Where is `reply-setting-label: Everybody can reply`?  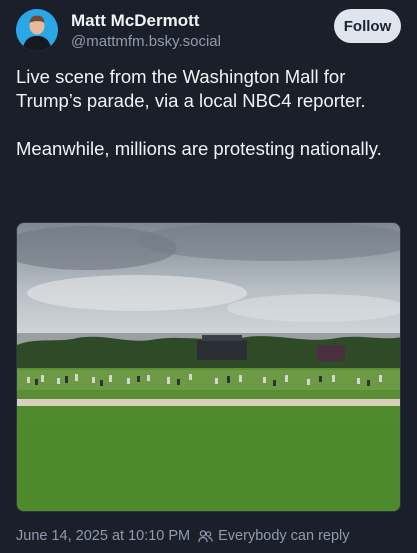
reply-setting-label: Everybody can reply is located at coordinates (284, 536).